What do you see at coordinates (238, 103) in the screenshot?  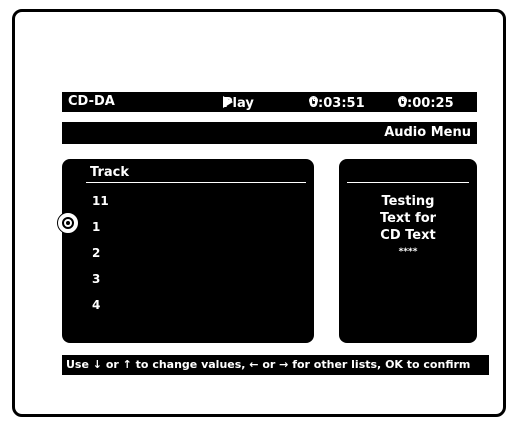 I see `play-state-label: Play` at bounding box center [238, 103].